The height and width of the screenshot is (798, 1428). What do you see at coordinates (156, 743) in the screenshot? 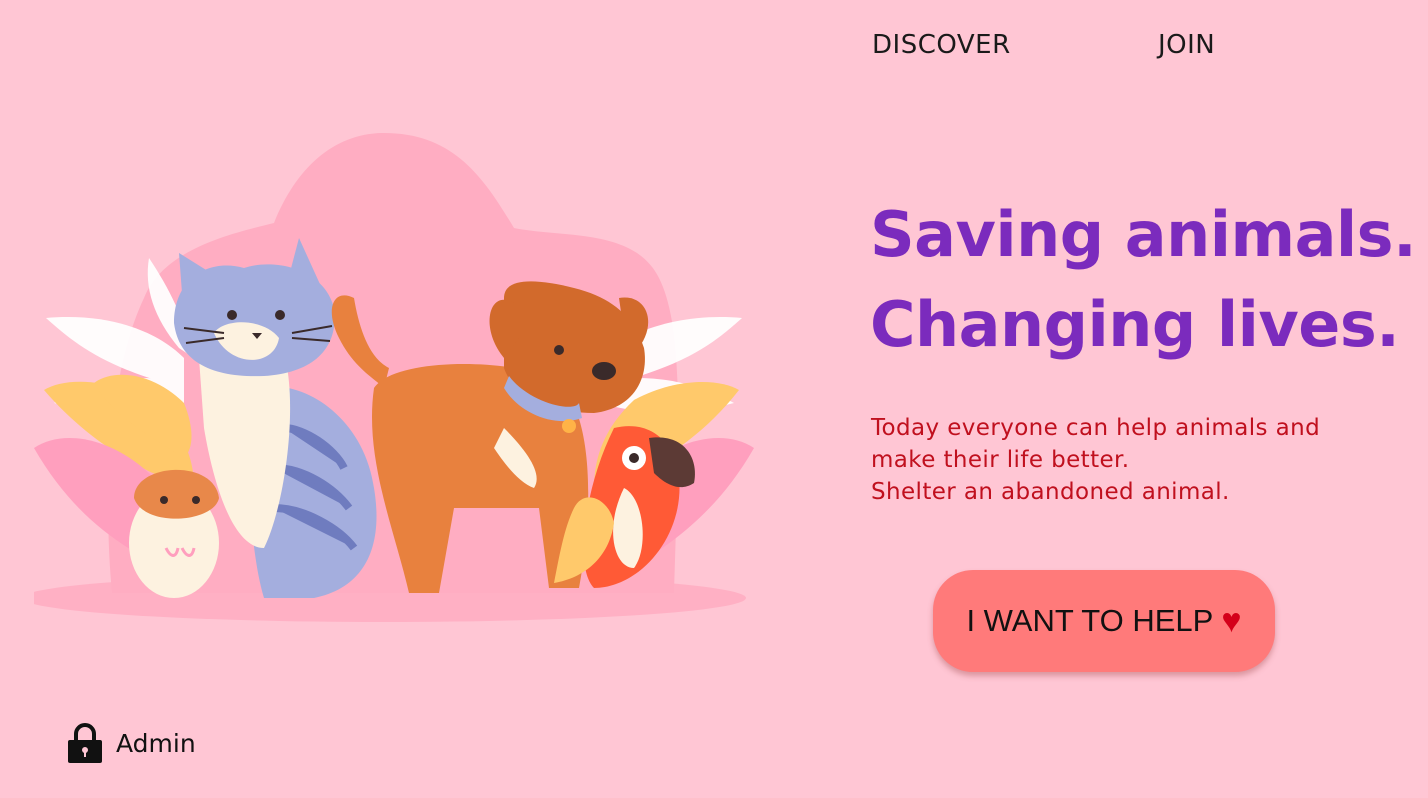
I see `admin-label: Admin` at bounding box center [156, 743].